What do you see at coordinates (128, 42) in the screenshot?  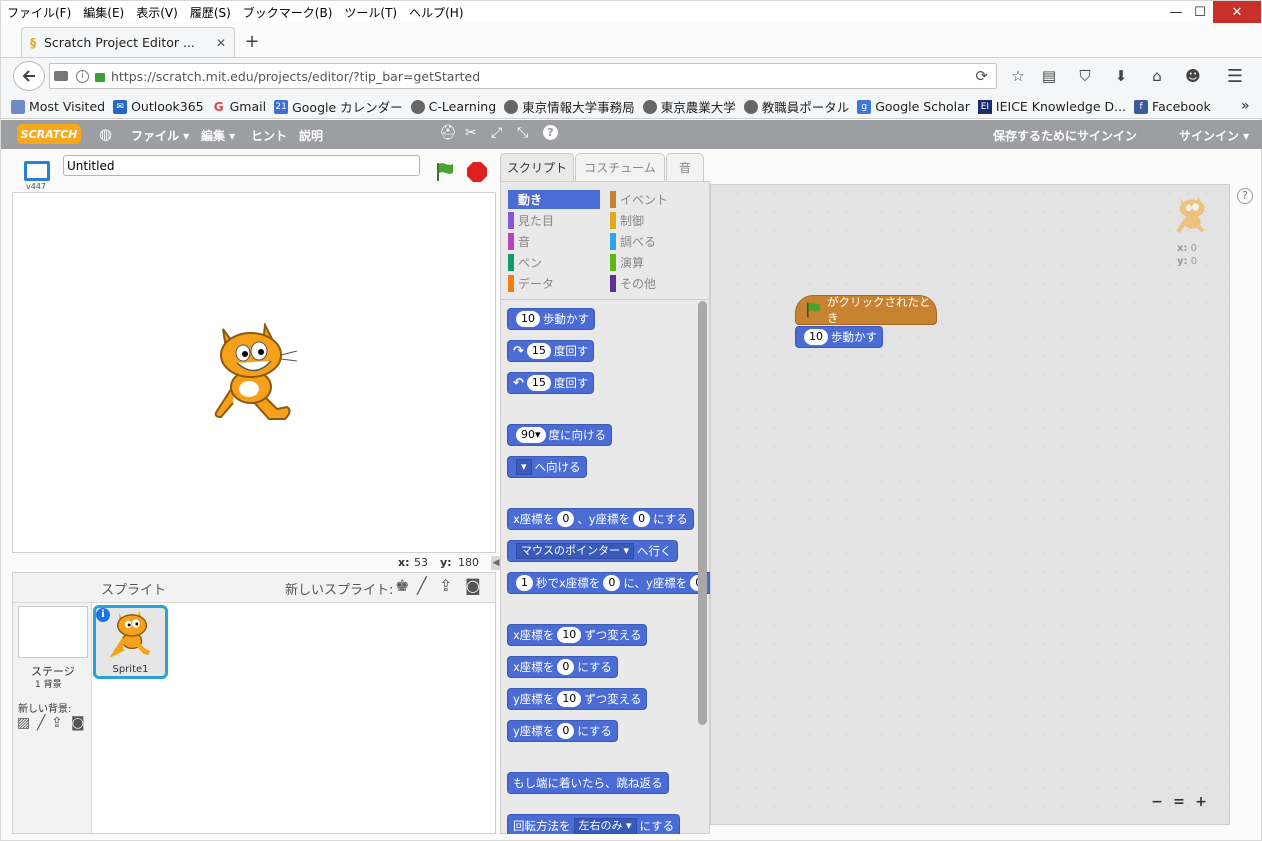 I see `tab-scratch-editor: § Scratch Project Editor ... ✕` at bounding box center [128, 42].